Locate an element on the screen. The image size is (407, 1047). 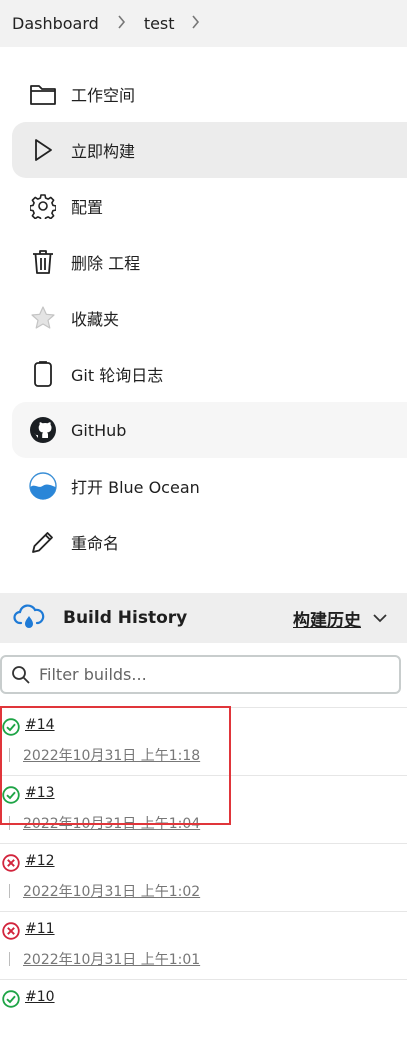
breadcrumb-job: test is located at coordinates (159, 23).